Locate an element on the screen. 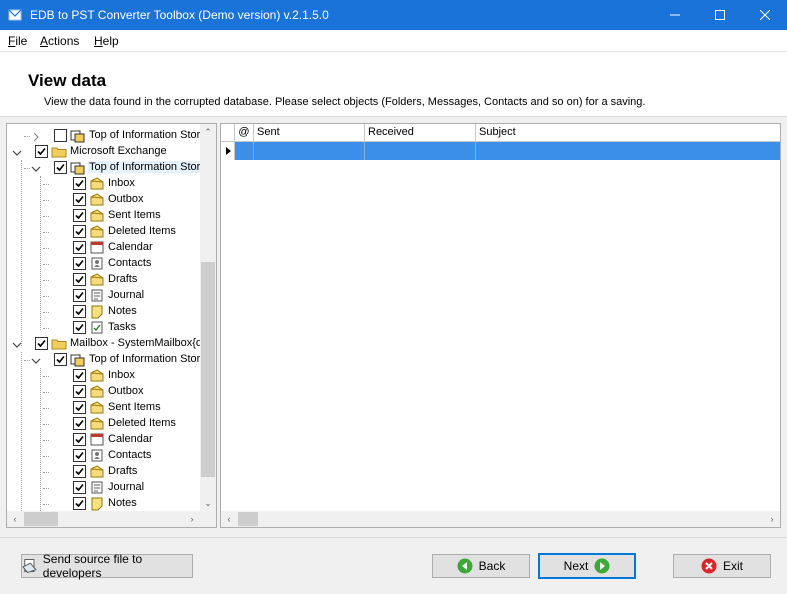 The width and height of the screenshot is (787, 594). tree-connector is located at coordinates (27, 136).